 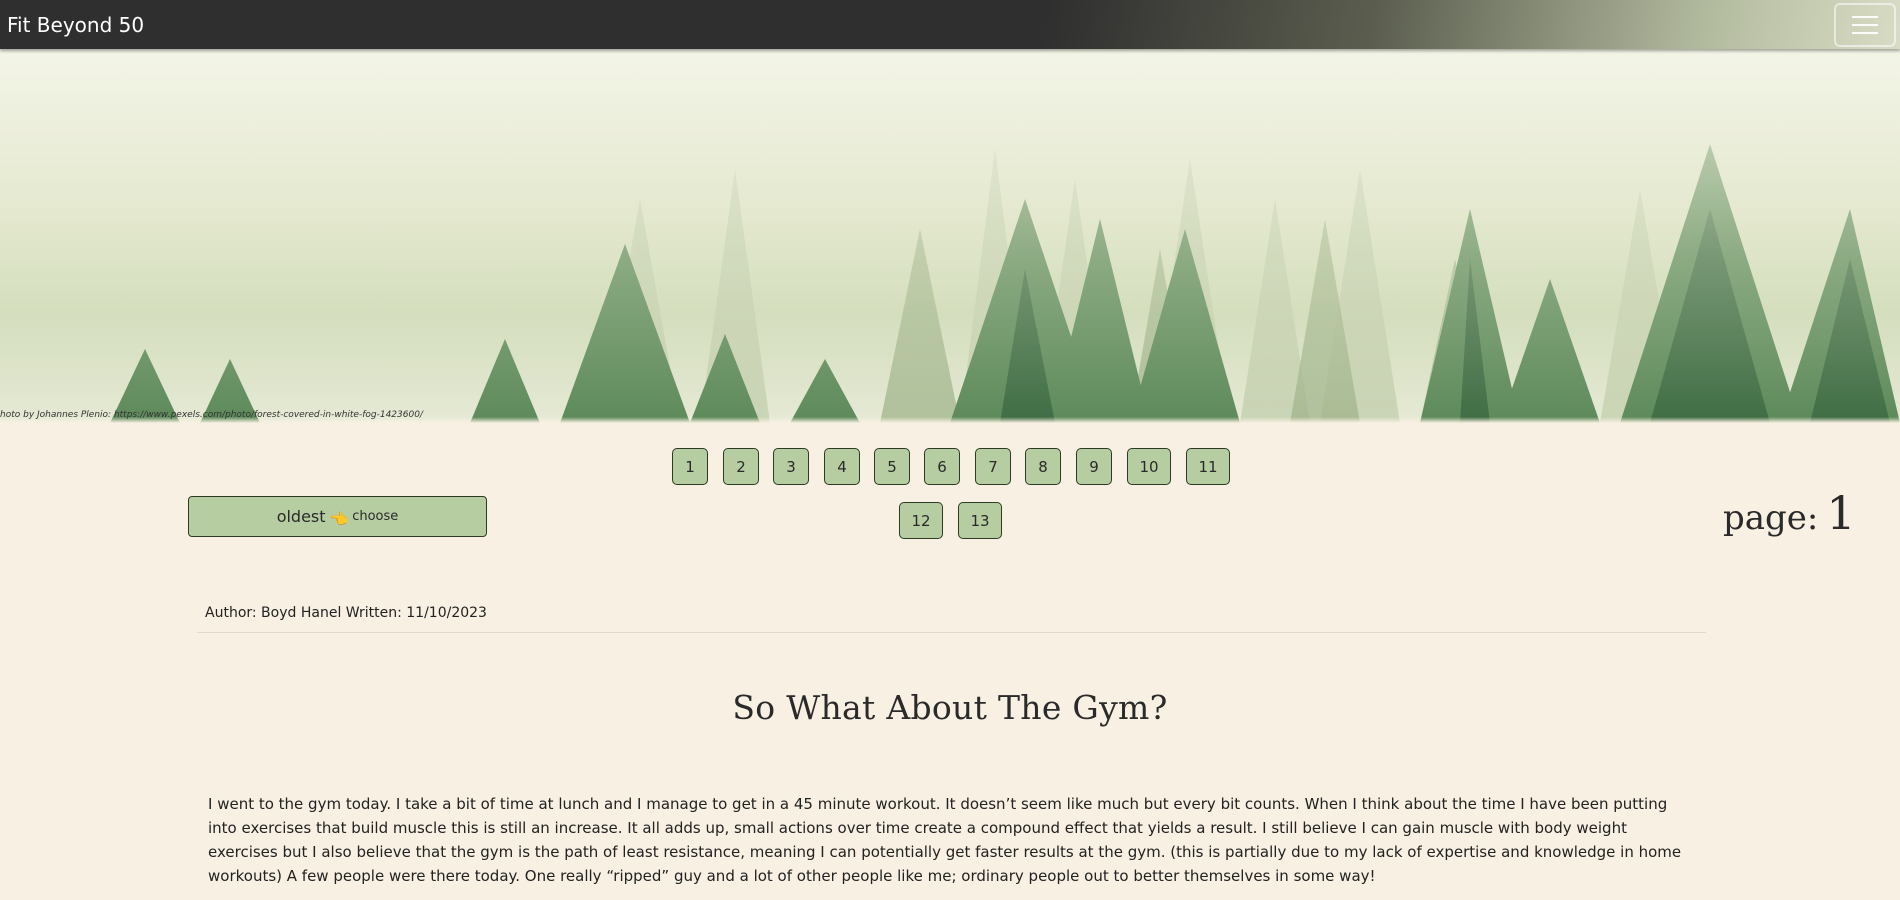 What do you see at coordinates (980, 520) in the screenshot?
I see `page-button-13: 13` at bounding box center [980, 520].